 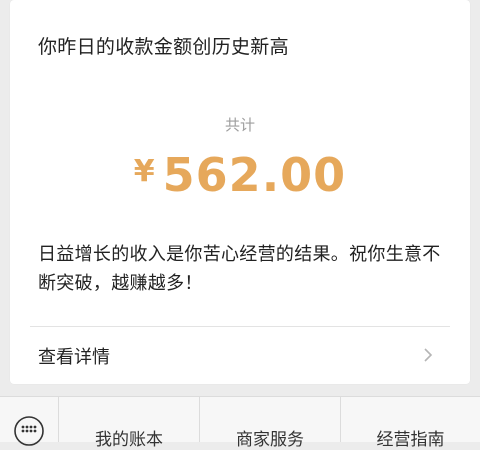 What do you see at coordinates (270, 440) in the screenshot?
I see `menu-label: 商家服务` at bounding box center [270, 440].